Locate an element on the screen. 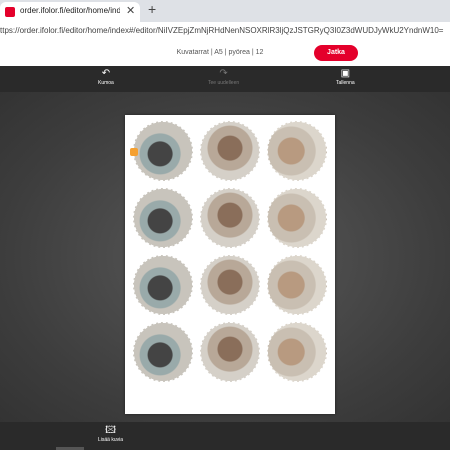 This screenshot has width=450, height=450. browser-tab: order.ifolor.fi/editor/home/index ✕ is located at coordinates (70, 12).